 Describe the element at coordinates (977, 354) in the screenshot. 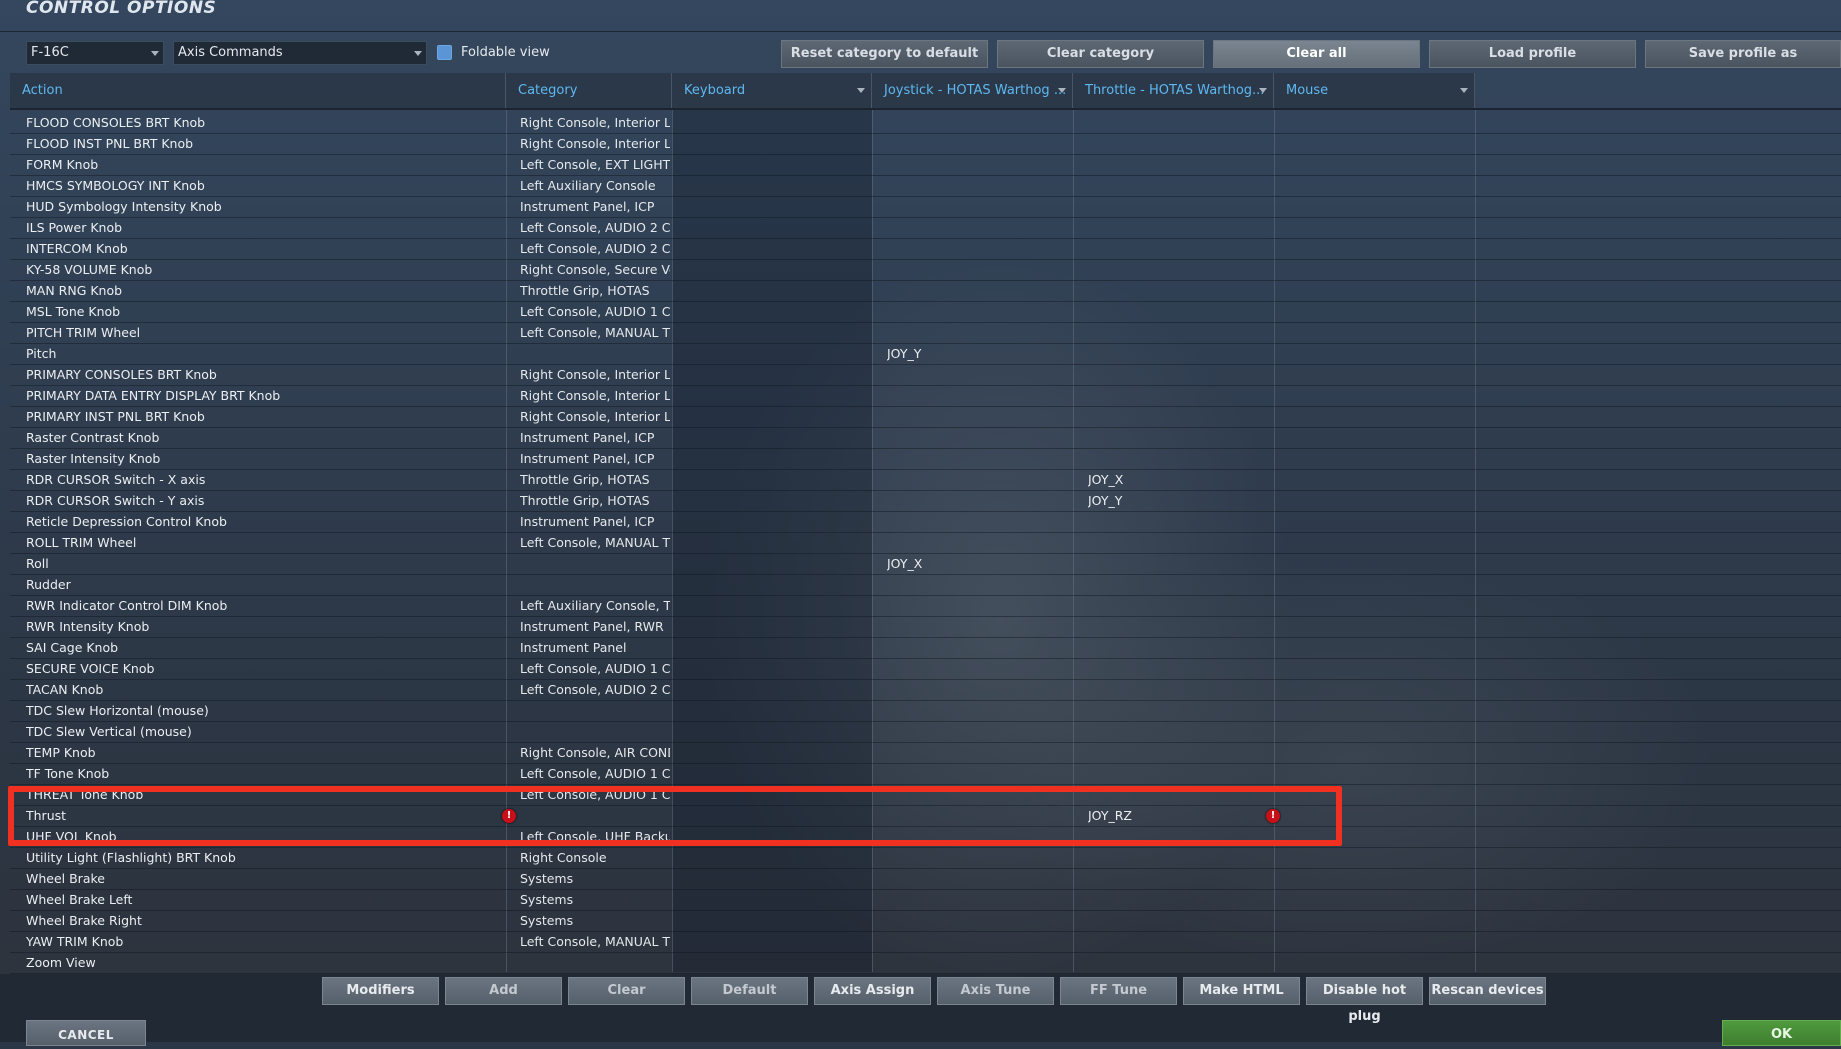

I see `joystick-binding-cell: JOY_Y` at that location.